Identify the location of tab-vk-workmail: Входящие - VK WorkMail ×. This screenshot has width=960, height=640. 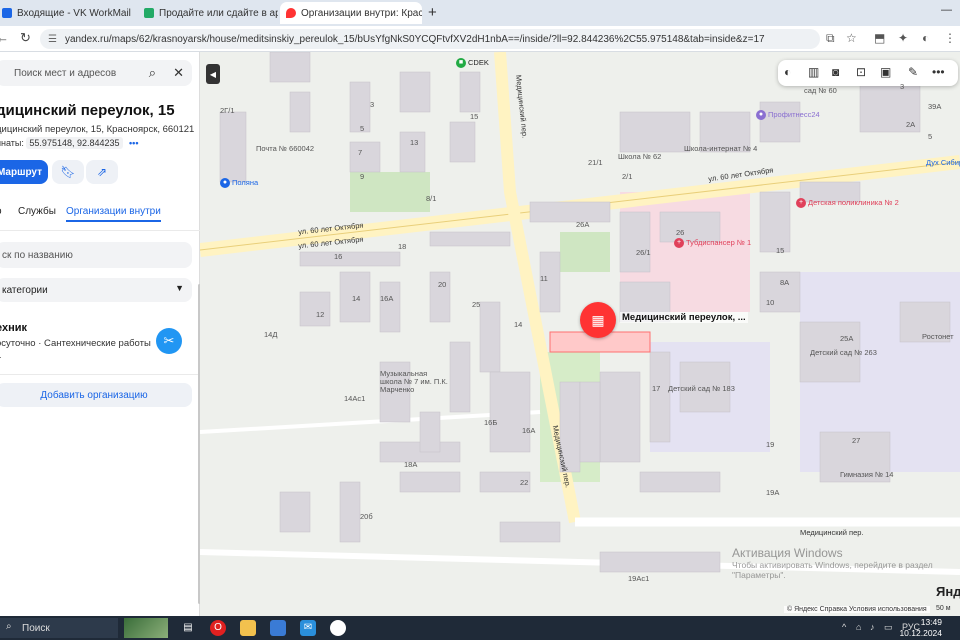
(67, 13).